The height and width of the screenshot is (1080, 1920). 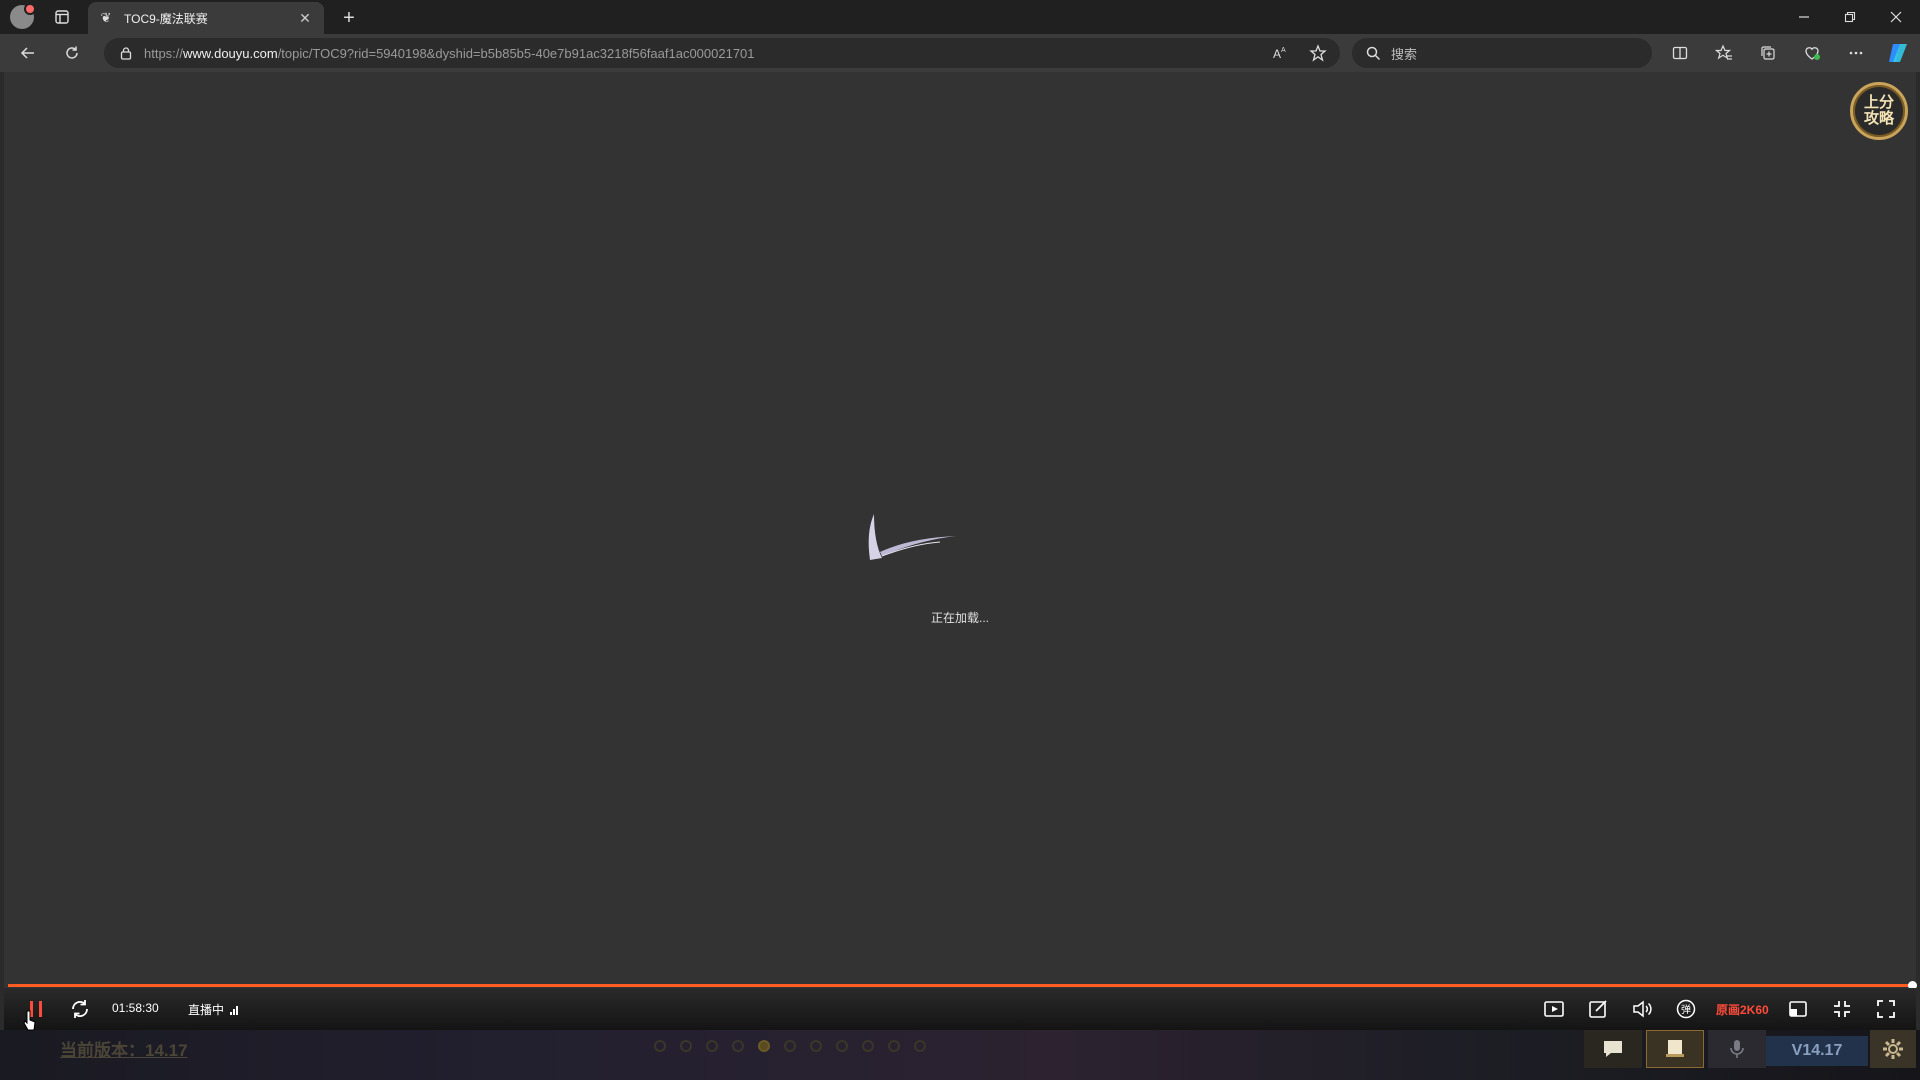 What do you see at coordinates (1737, 1049) in the screenshot?
I see `microphone-icon` at bounding box center [1737, 1049].